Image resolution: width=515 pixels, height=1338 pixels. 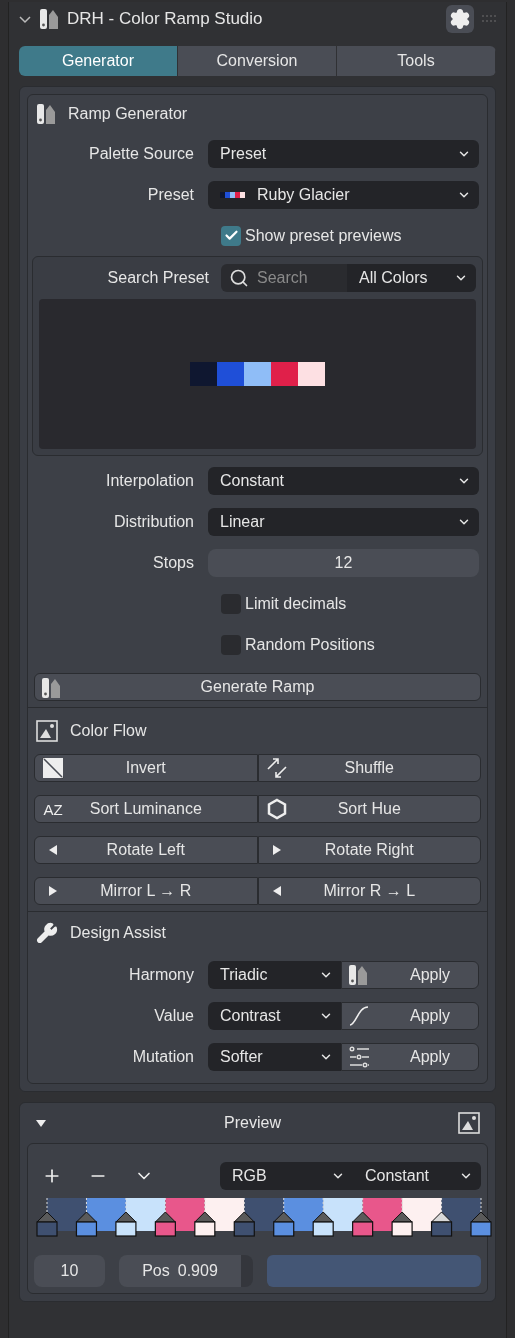 I want to click on panel-title: DRH - Color Ramp Studio, so click(x=165, y=19).